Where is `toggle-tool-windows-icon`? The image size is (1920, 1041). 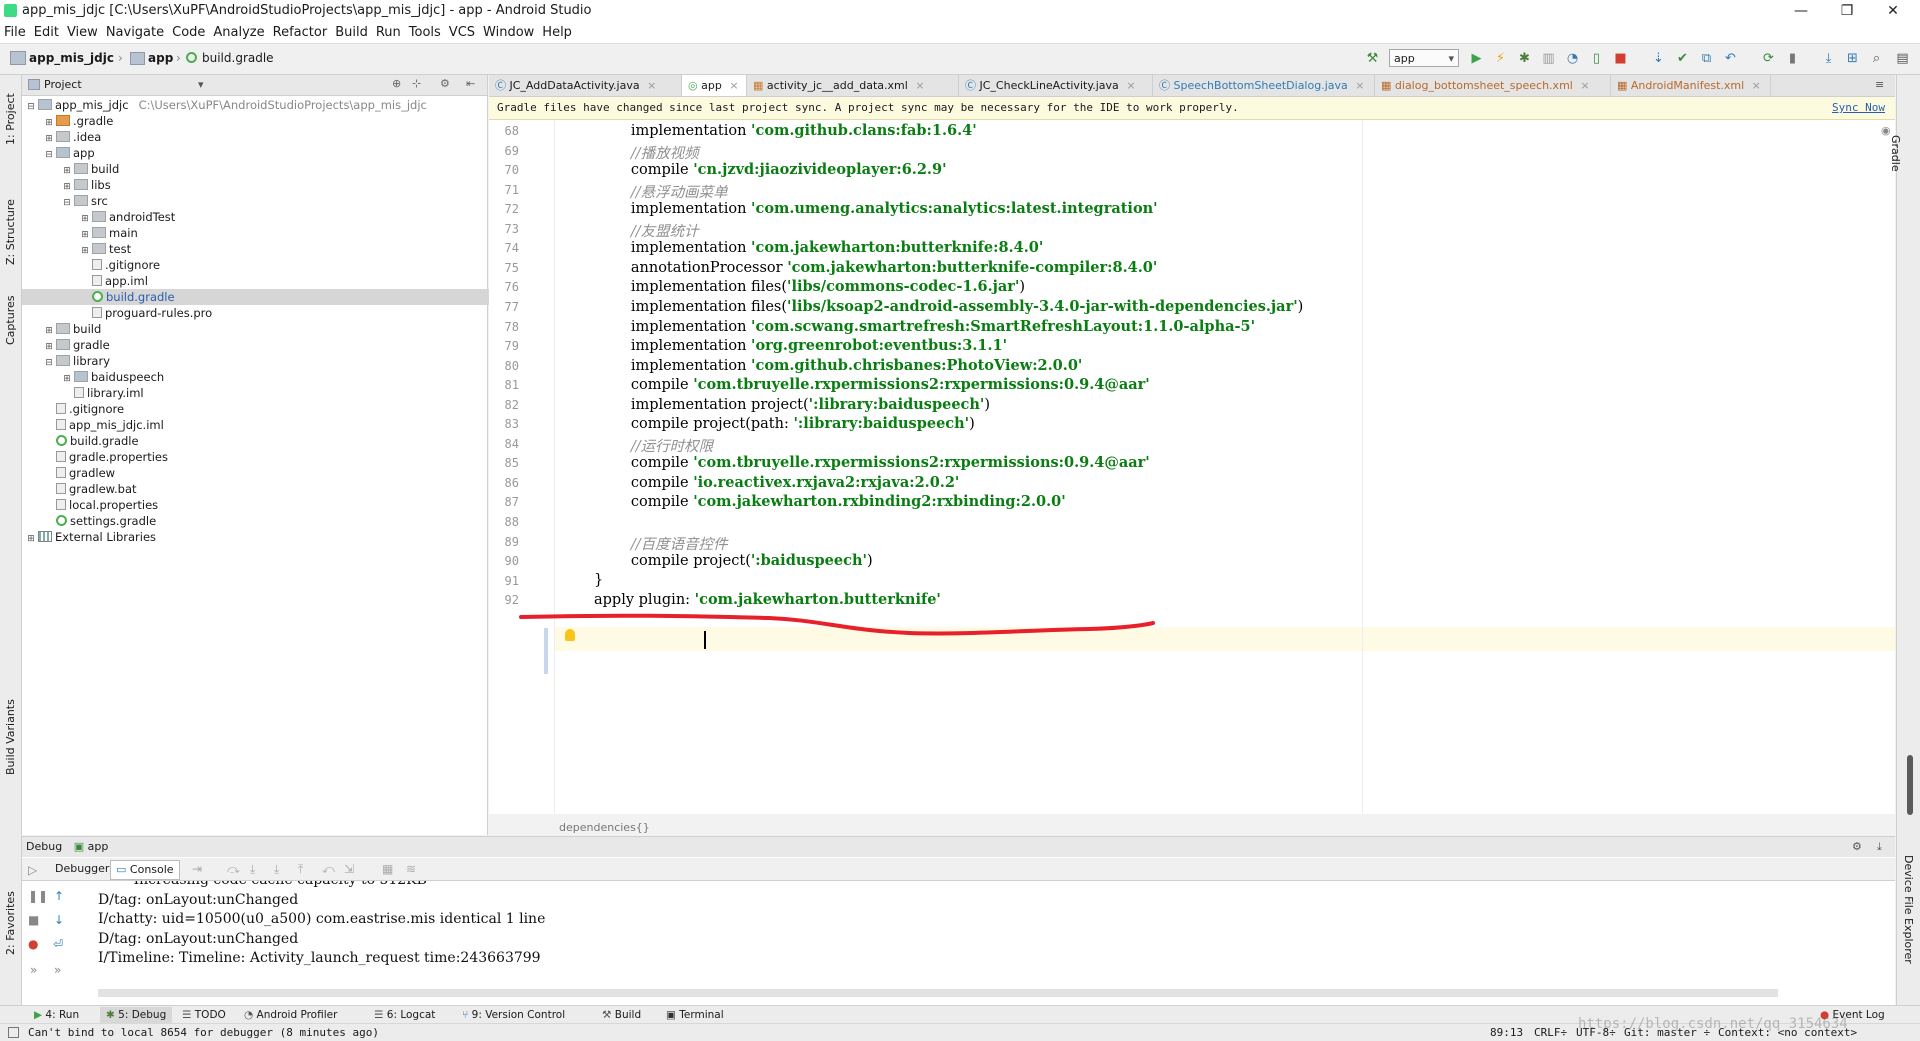 toggle-tool-windows-icon is located at coordinates (13, 1032).